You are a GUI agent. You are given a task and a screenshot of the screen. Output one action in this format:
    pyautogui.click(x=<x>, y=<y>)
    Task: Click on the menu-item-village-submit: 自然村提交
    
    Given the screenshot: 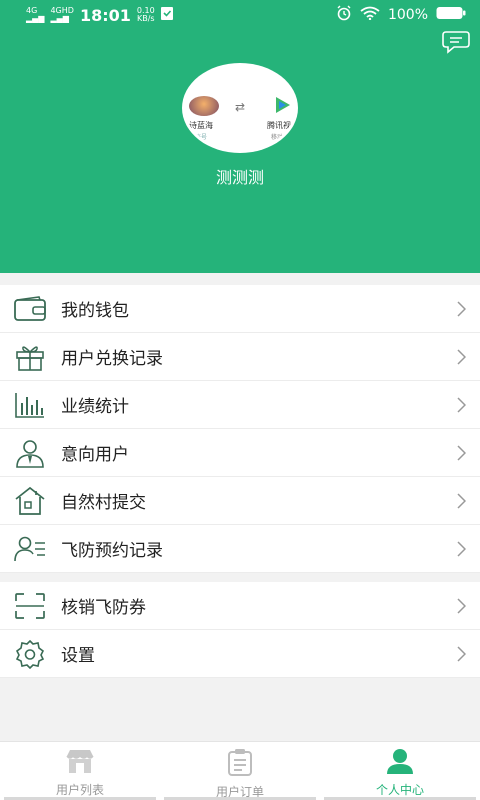 What is the action you would take?
    pyautogui.click(x=240, y=501)
    